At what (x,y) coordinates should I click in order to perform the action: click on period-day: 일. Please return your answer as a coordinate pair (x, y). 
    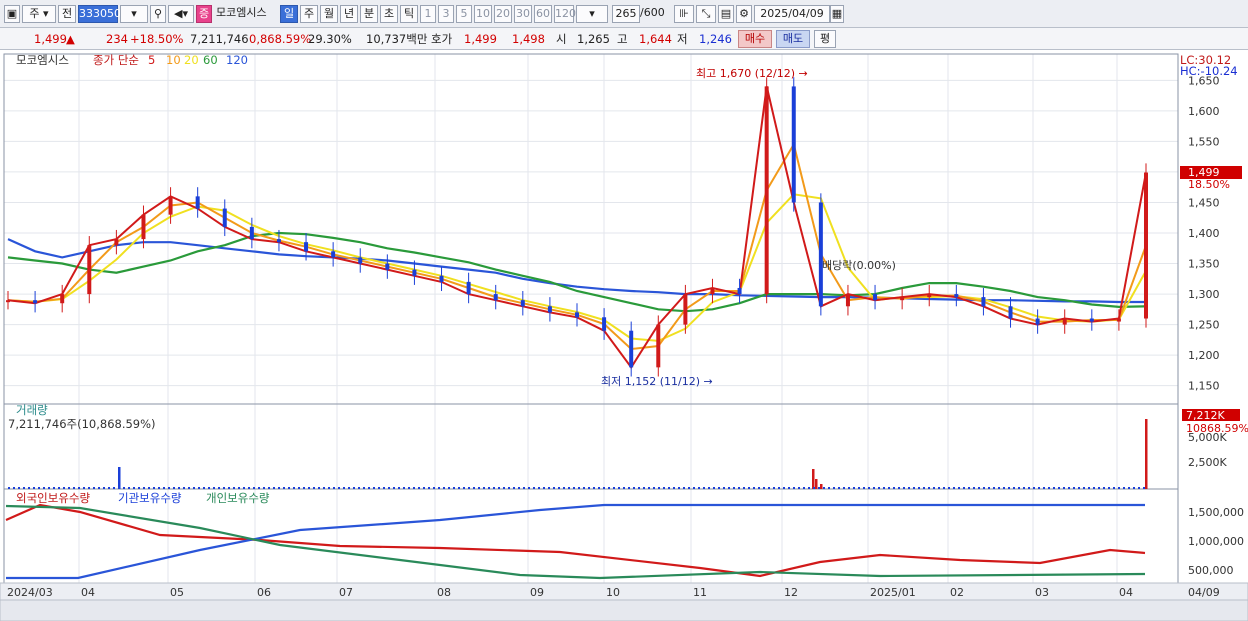
    Looking at the image, I should click on (289, 14).